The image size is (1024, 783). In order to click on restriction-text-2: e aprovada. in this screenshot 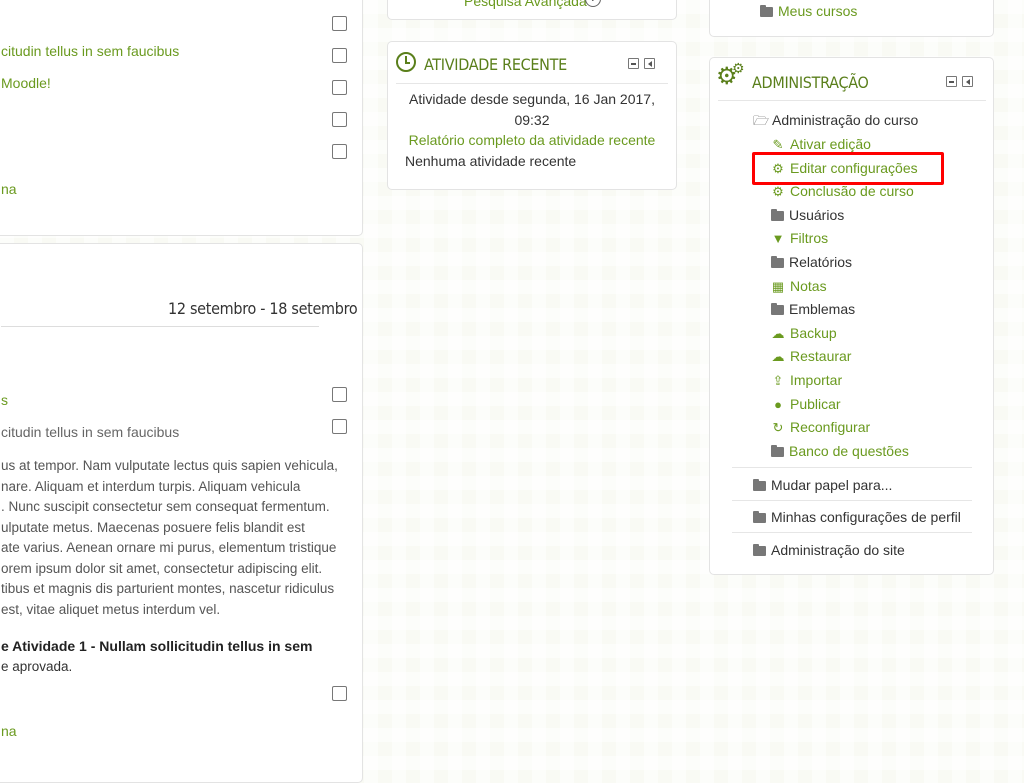, I will do `click(37, 666)`.